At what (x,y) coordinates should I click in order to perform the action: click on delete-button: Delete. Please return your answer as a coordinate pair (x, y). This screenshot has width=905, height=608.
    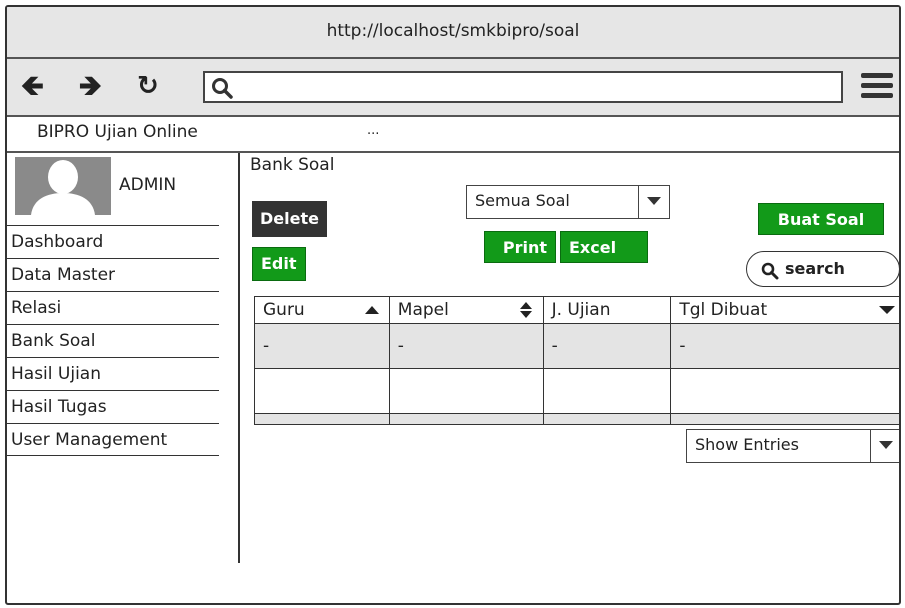
    Looking at the image, I should click on (289, 219).